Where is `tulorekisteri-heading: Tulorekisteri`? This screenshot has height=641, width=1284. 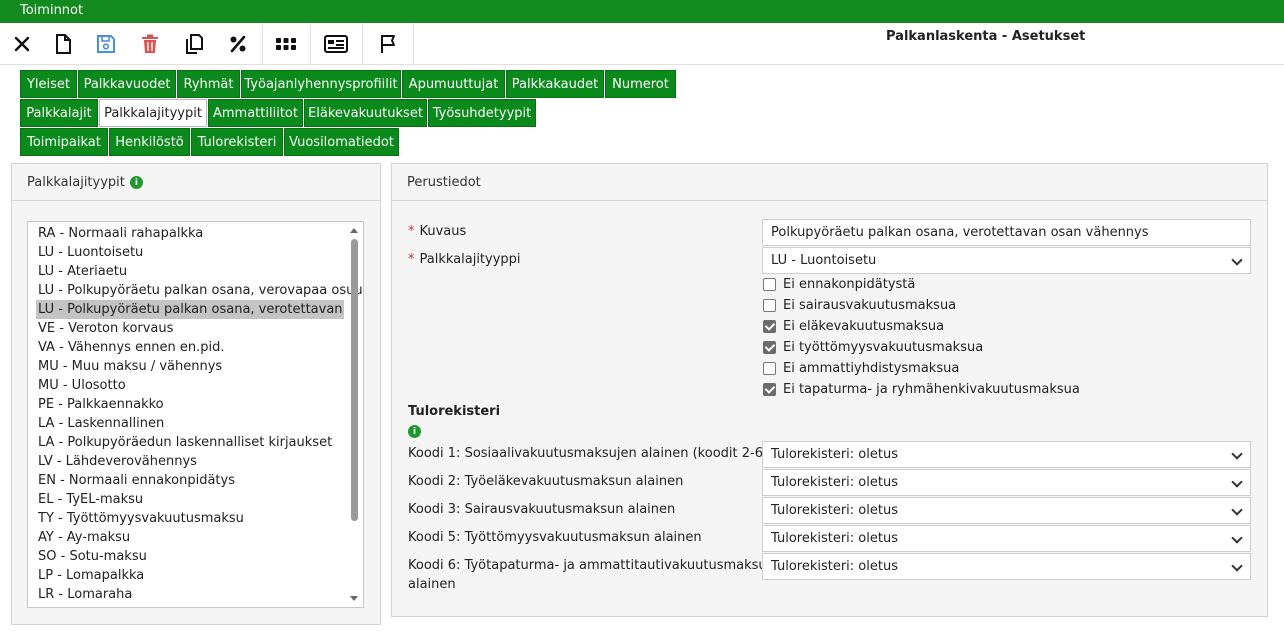
tulorekisteri-heading: Tulorekisteri is located at coordinates (454, 411).